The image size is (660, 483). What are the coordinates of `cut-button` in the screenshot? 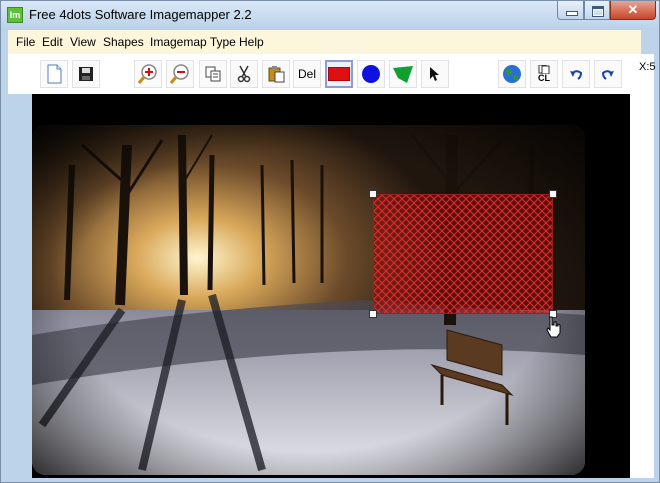 It's located at (244, 74).